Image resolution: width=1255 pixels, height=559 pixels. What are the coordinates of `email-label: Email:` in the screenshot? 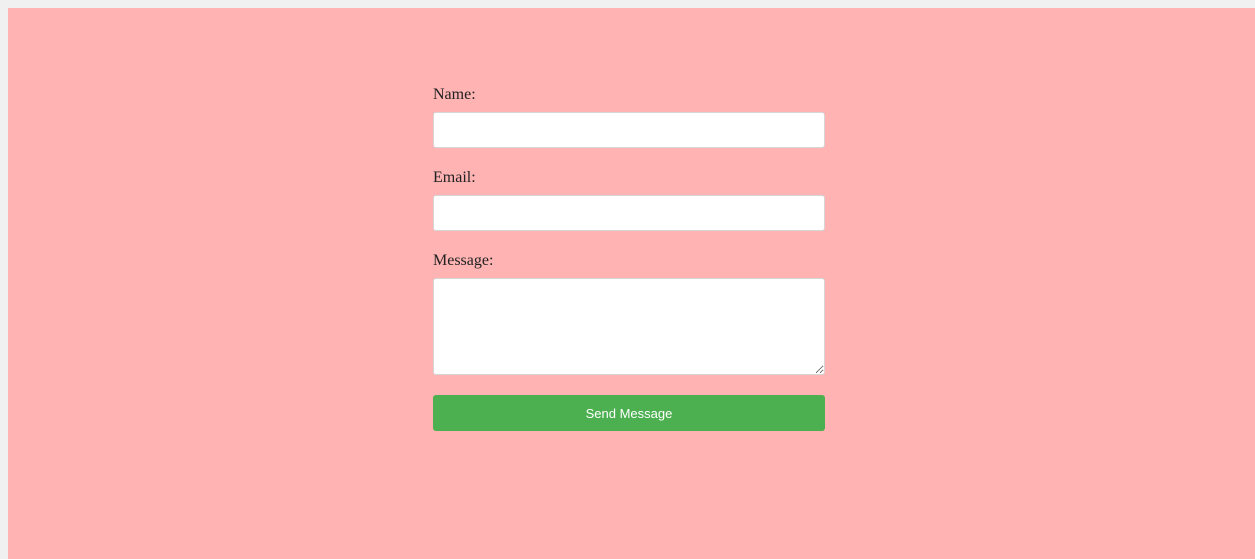 It's located at (454, 177).